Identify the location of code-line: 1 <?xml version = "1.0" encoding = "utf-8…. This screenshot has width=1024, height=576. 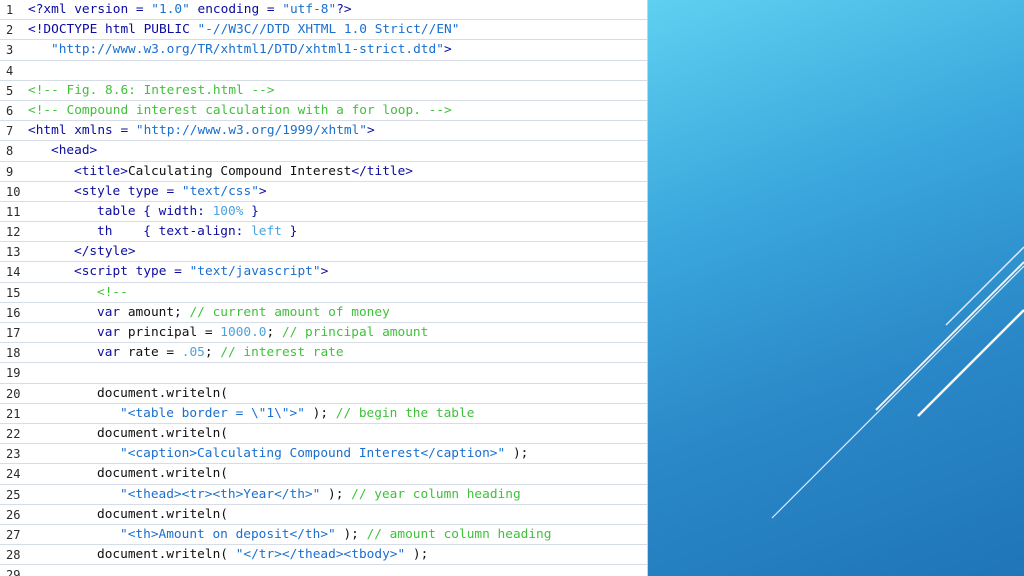
(324, 10).